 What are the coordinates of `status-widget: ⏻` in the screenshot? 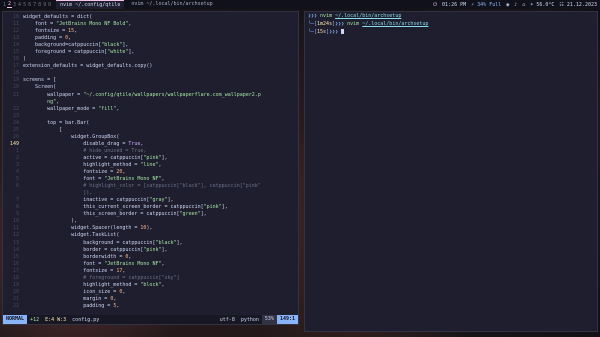 It's located at (435, 4).